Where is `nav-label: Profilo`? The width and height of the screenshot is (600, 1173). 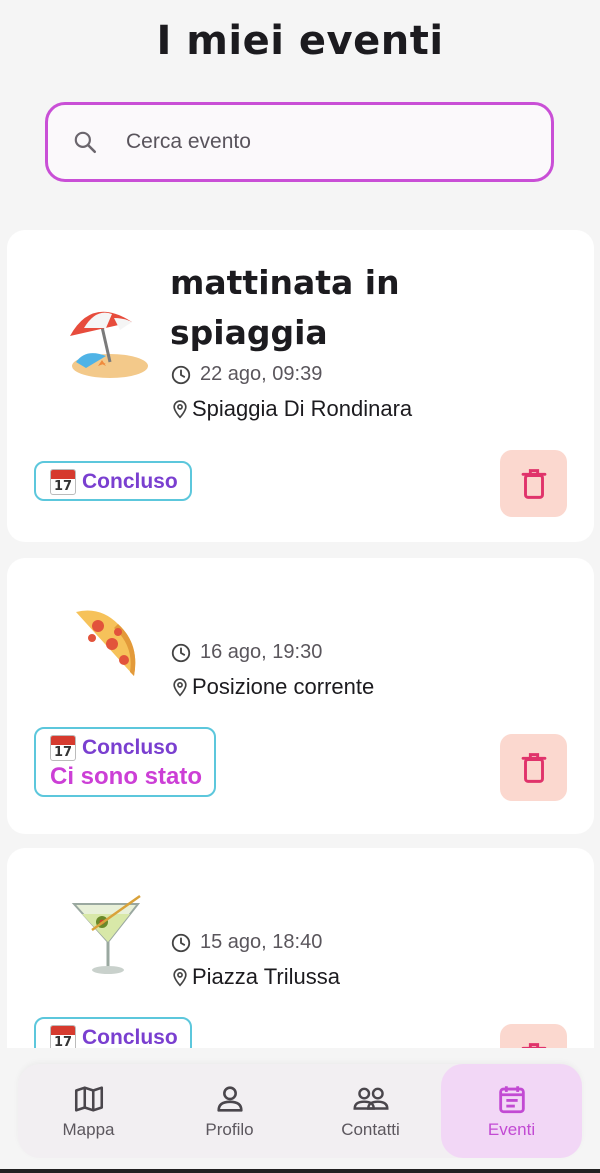
nav-label: Profilo is located at coordinates (229, 1129).